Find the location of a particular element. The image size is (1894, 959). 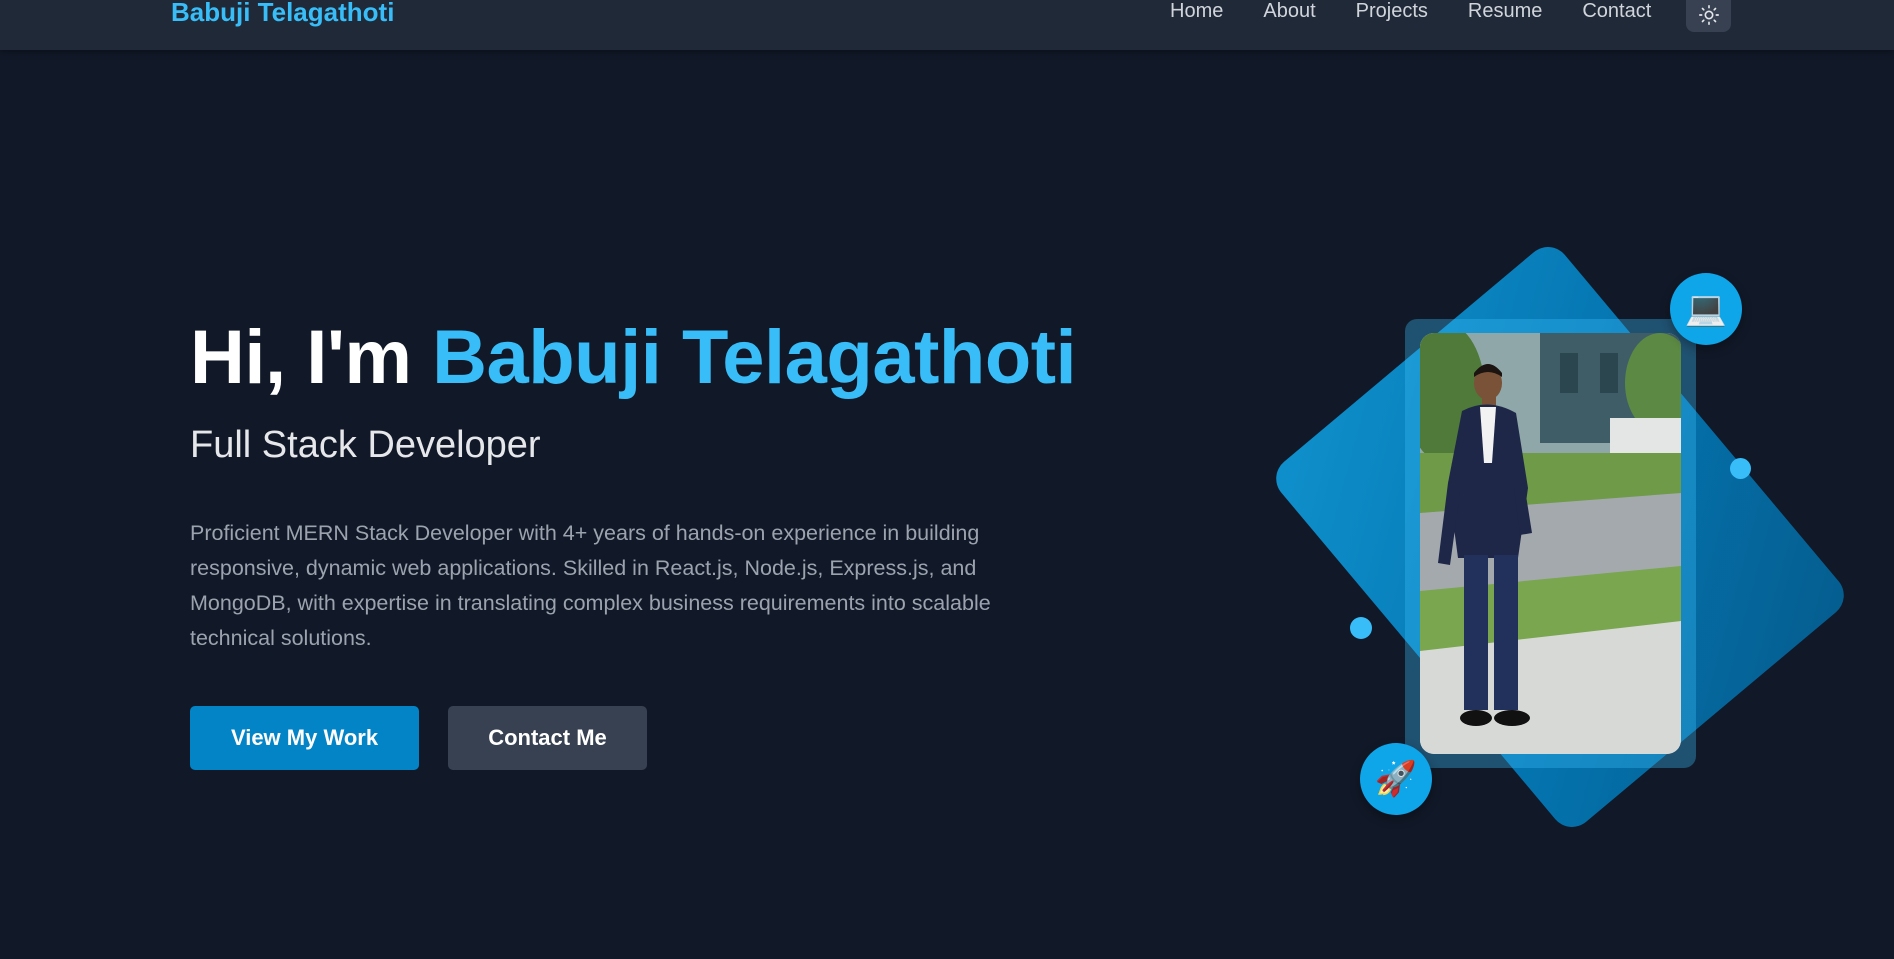

hero-subtitle: Full Stack Developer is located at coordinates (365, 445).